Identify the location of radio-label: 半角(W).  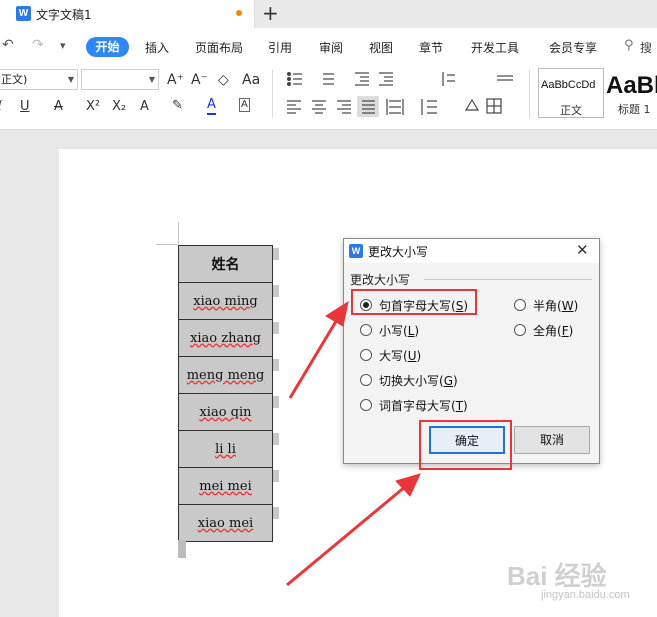
(556, 306).